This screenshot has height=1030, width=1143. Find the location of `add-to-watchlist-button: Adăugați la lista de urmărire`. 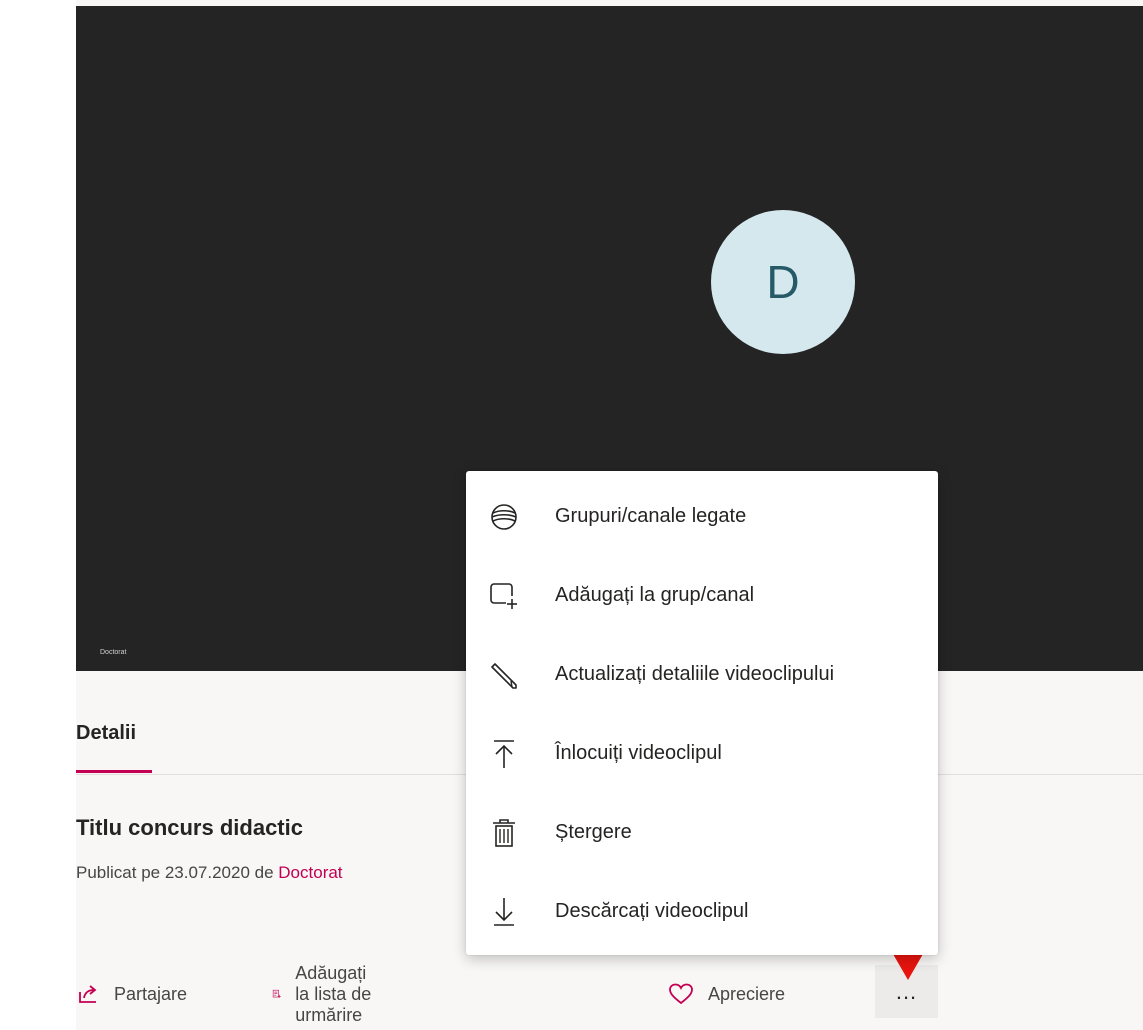

add-to-watchlist-button: Adăugați la lista de urmărire is located at coordinates (326, 994).